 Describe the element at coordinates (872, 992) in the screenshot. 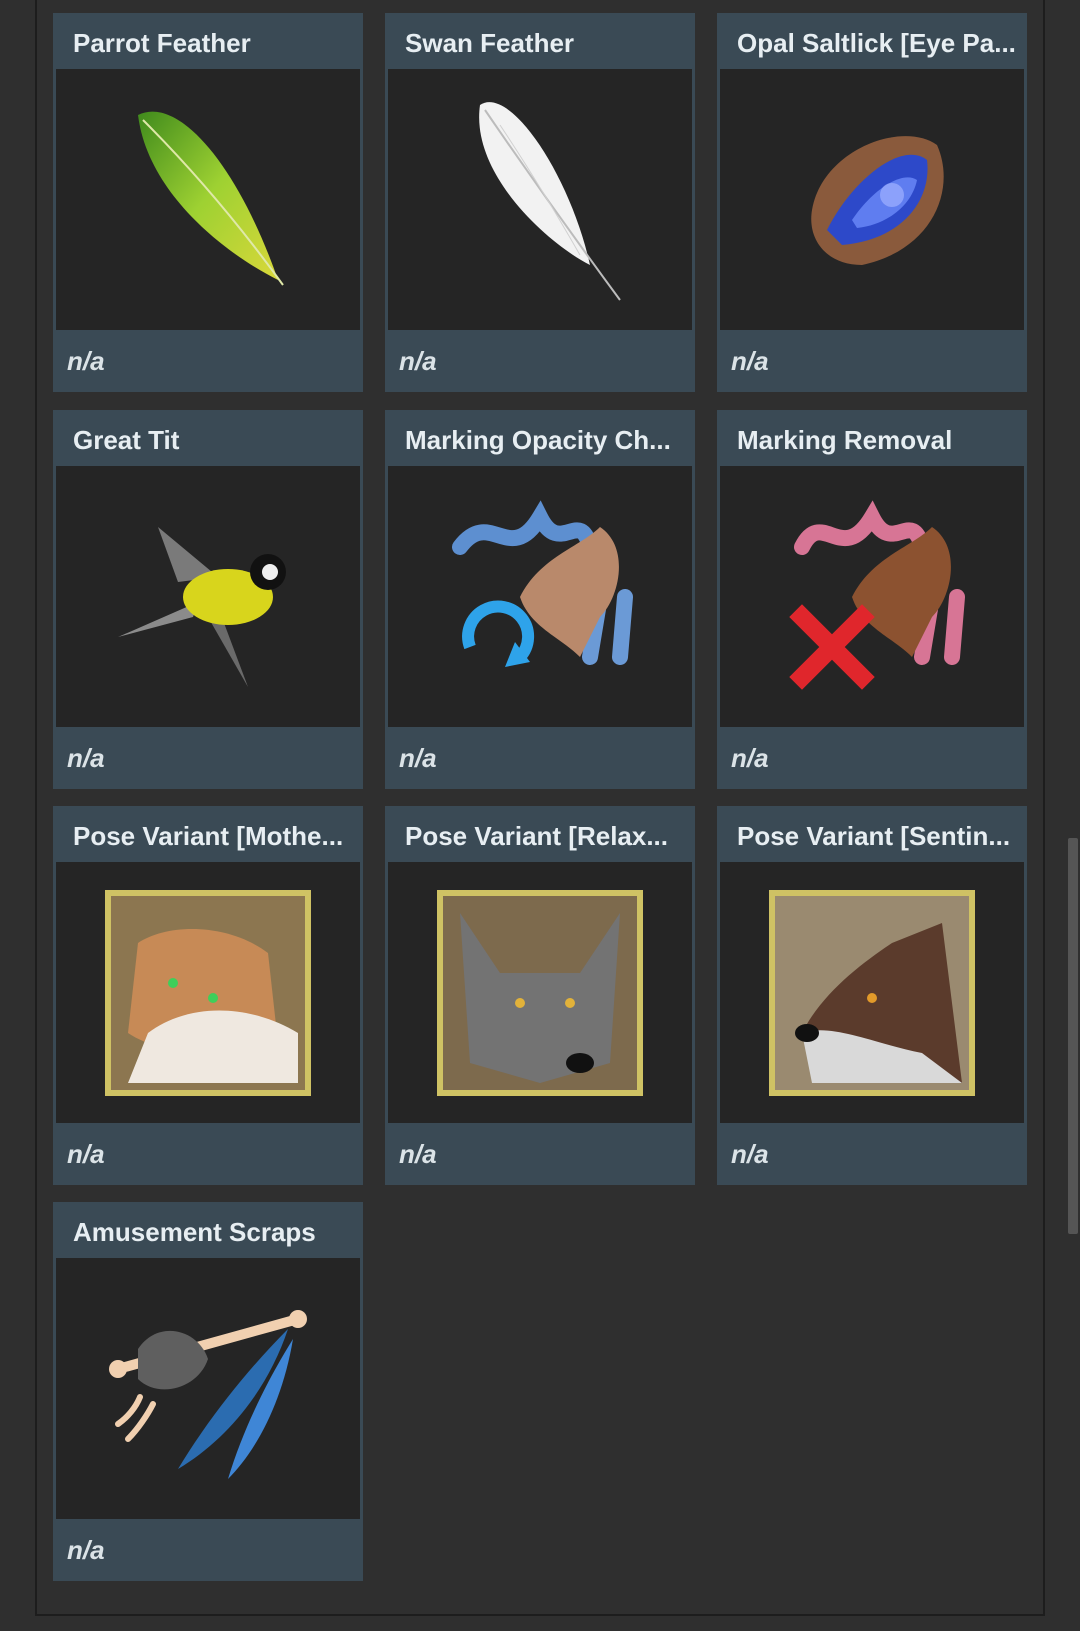

I see `pose-variant-sentinel-icon` at that location.